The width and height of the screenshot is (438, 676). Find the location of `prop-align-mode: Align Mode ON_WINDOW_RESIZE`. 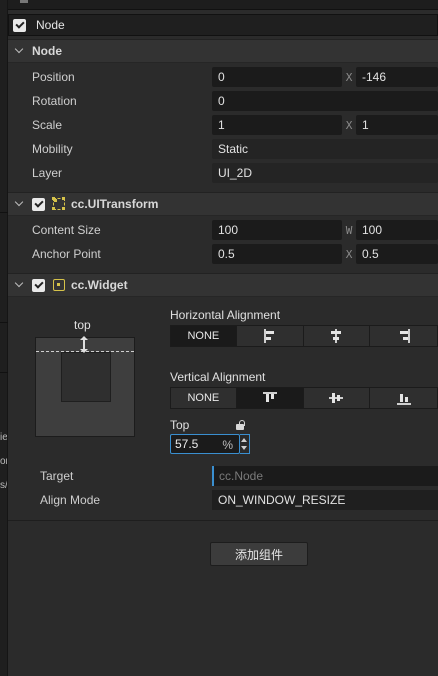

prop-align-mode: Align Mode ON_WINDOW_RESIZE is located at coordinates (223, 500).